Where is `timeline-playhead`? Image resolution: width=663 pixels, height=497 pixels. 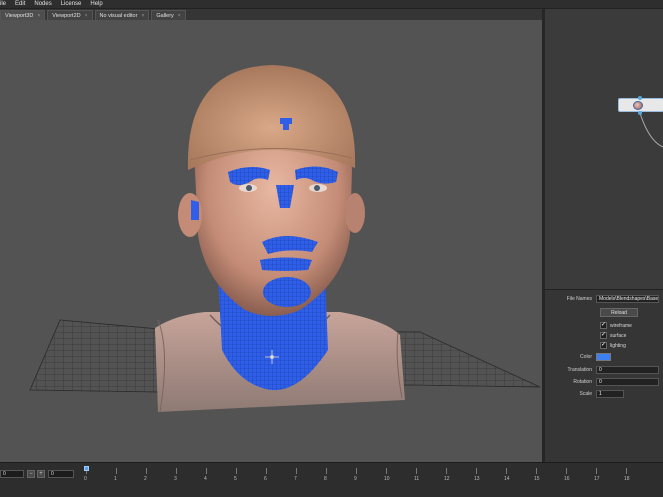 timeline-playhead is located at coordinates (86, 468).